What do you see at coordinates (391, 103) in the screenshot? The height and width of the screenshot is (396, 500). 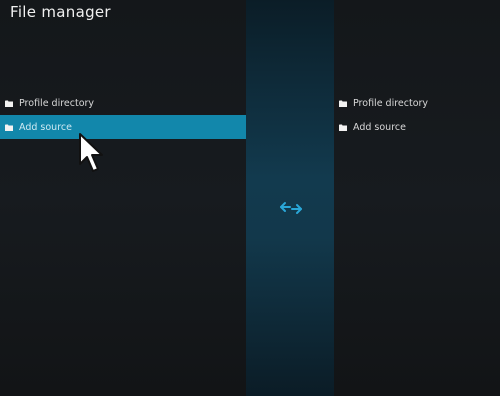 I see `right-item-label: Profile directory` at bounding box center [391, 103].